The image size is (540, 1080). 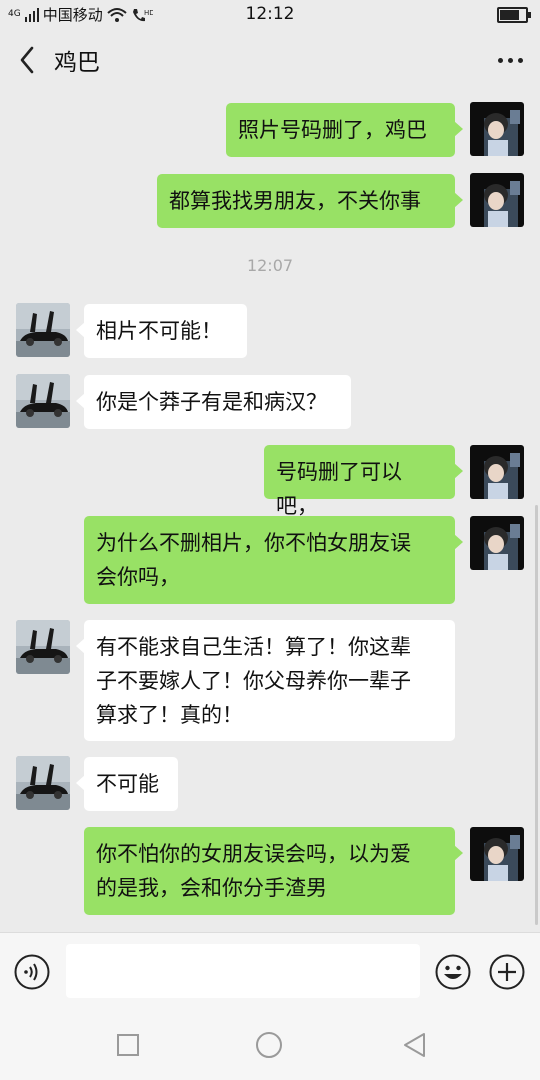 I want to click on plus-button, so click(x=507, y=972).